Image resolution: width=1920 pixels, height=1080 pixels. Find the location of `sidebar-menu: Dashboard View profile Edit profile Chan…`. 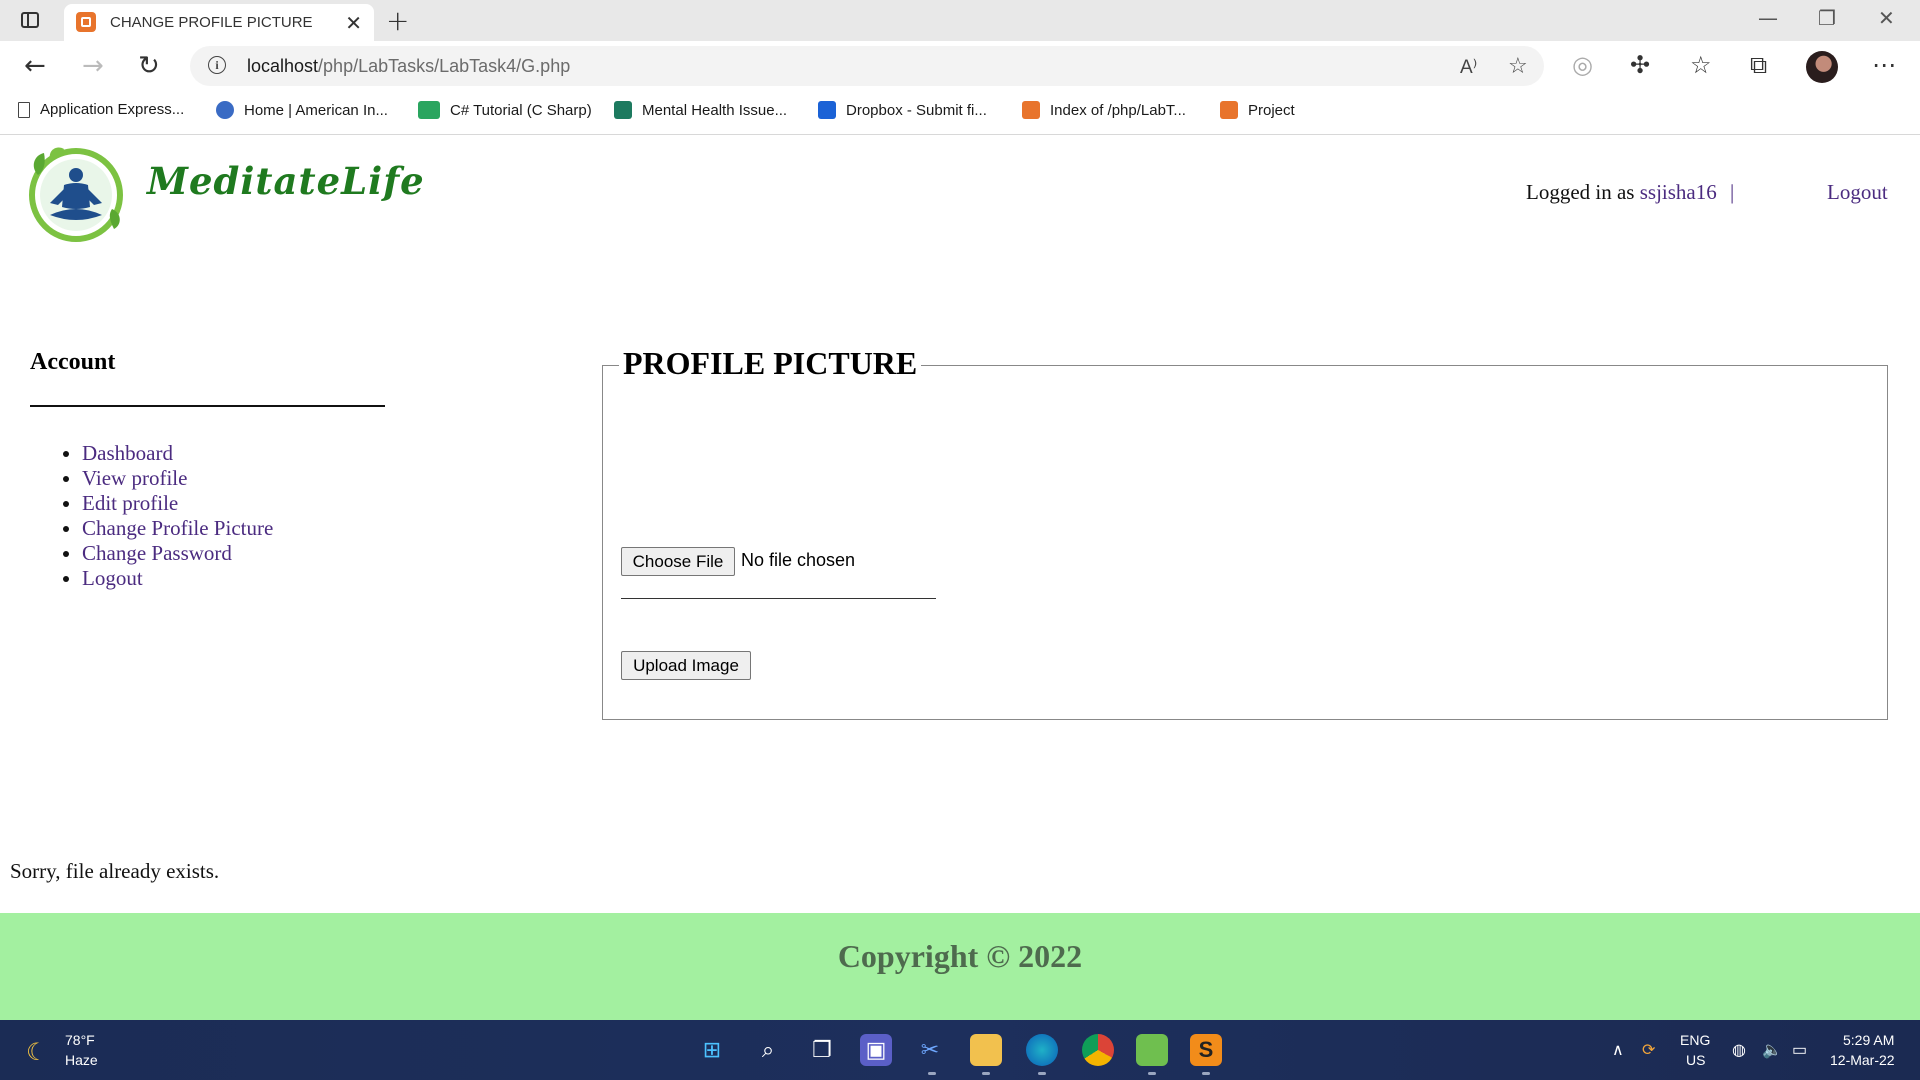

sidebar-menu: Dashboard View profile Edit profile Chan… is located at coordinates (151, 516).